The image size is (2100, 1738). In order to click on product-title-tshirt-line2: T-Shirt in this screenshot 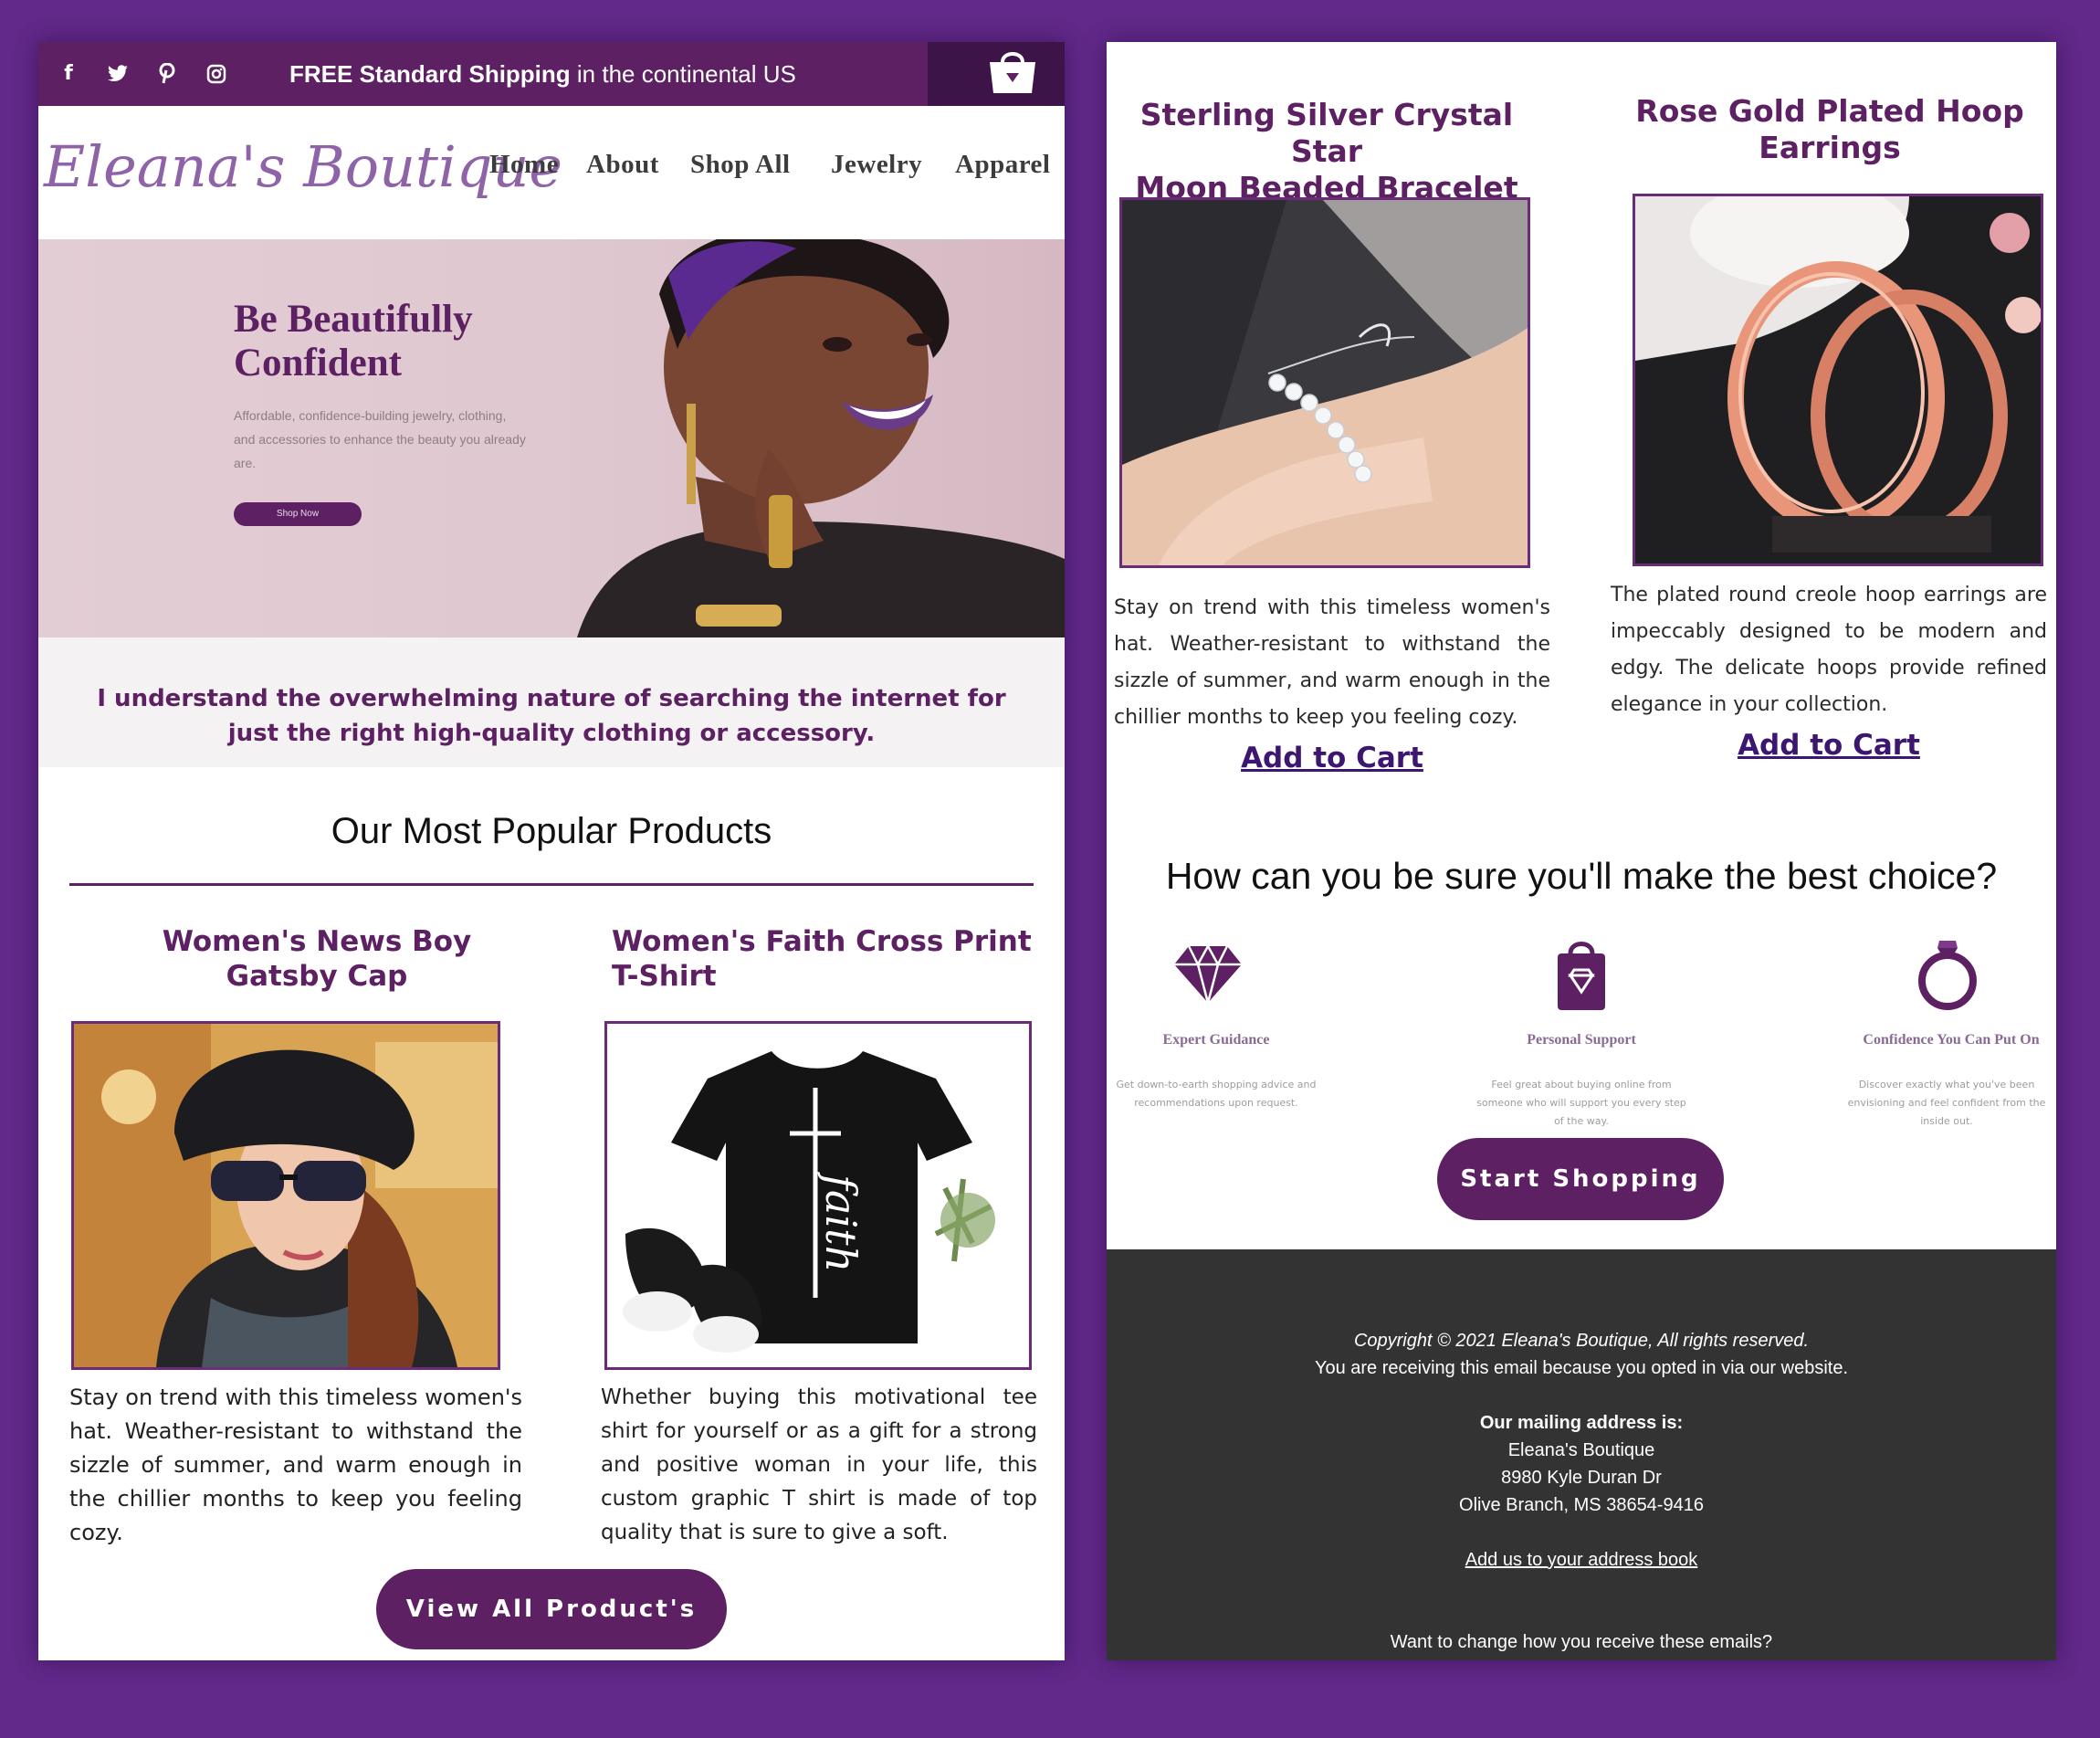, I will do `click(664, 977)`.